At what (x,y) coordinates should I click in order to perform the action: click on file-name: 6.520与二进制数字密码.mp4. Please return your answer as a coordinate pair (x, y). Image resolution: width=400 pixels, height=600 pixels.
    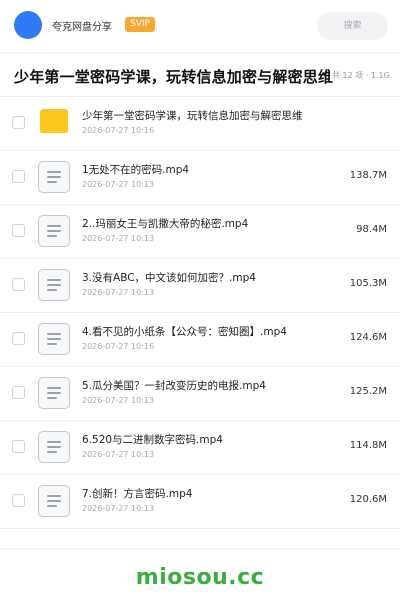
    Looking at the image, I should click on (152, 440).